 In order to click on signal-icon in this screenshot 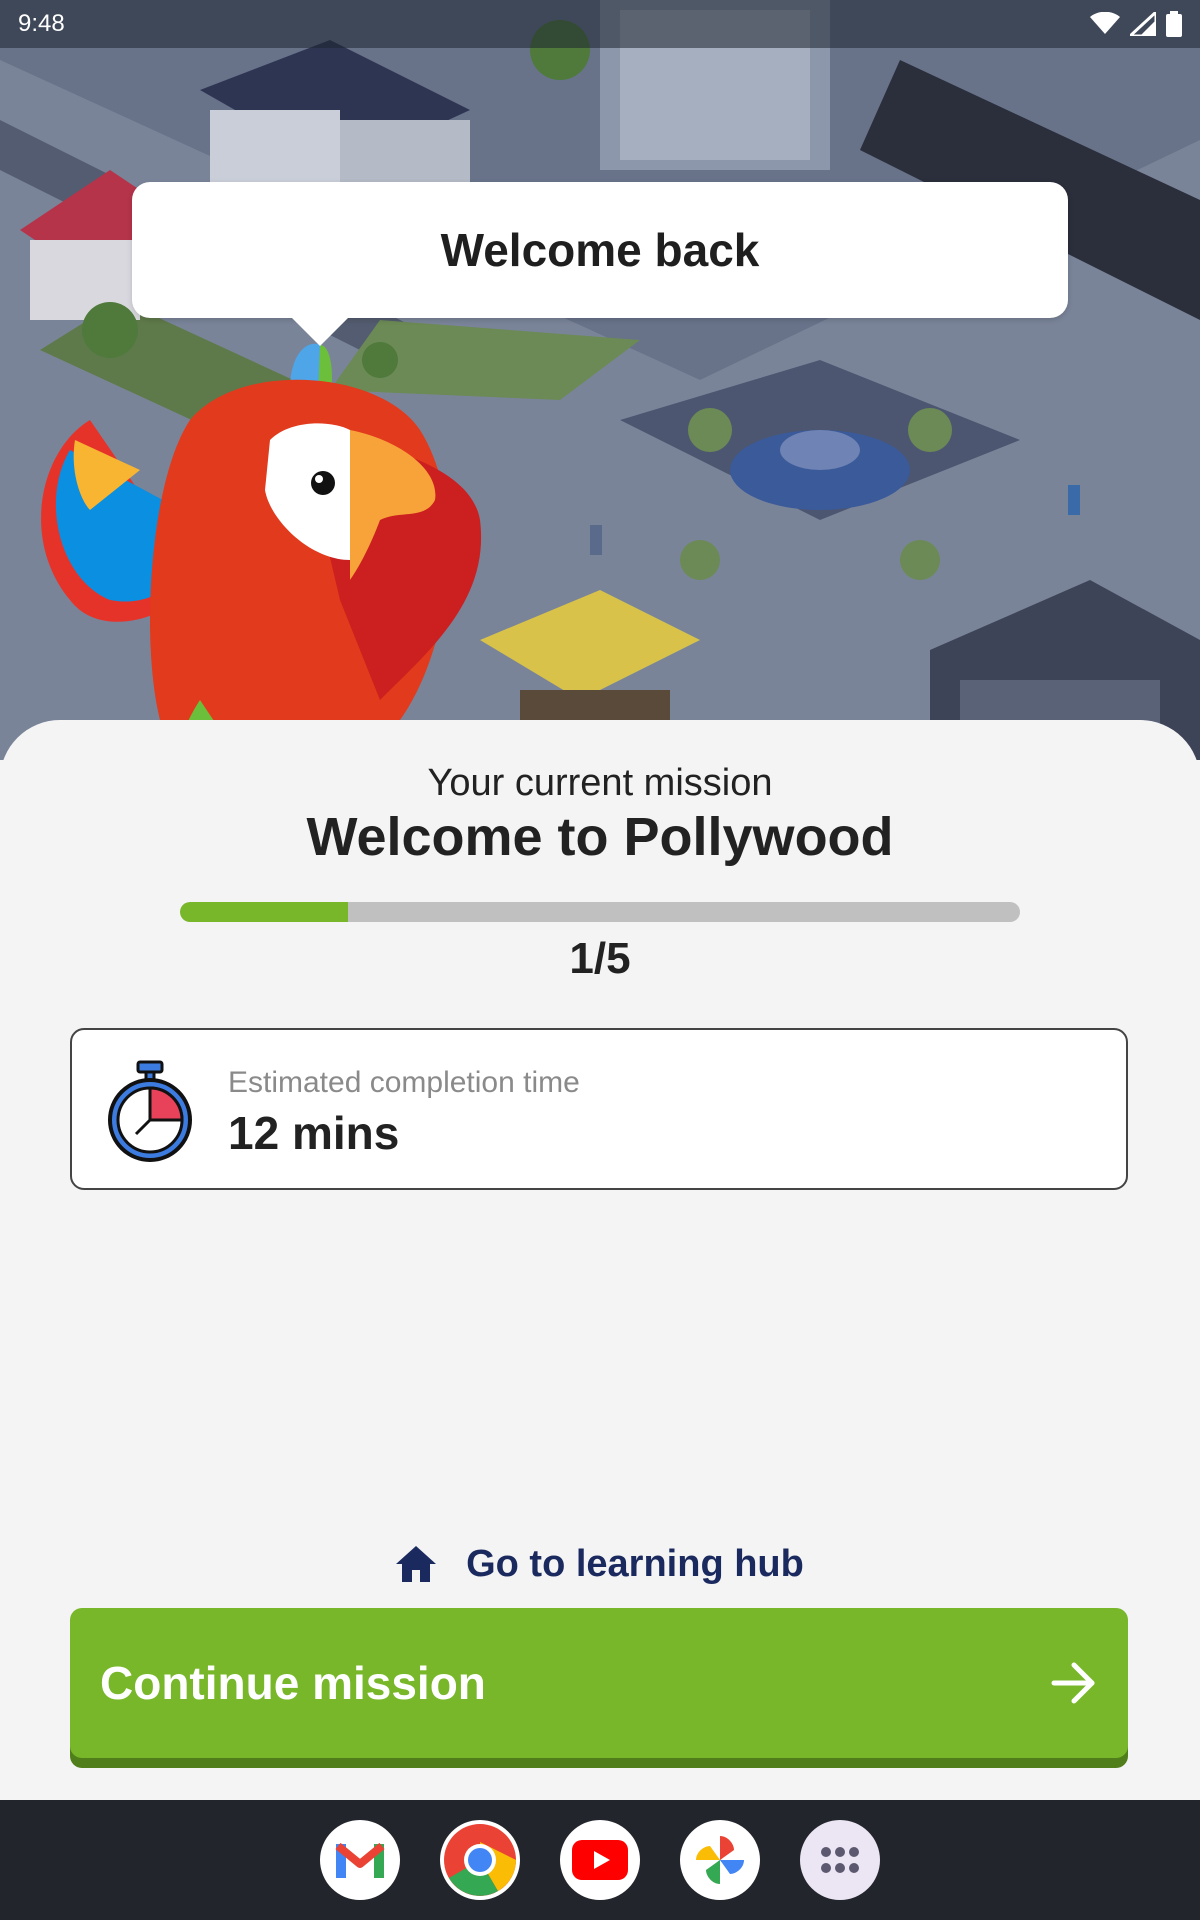, I will do `click(1143, 24)`.